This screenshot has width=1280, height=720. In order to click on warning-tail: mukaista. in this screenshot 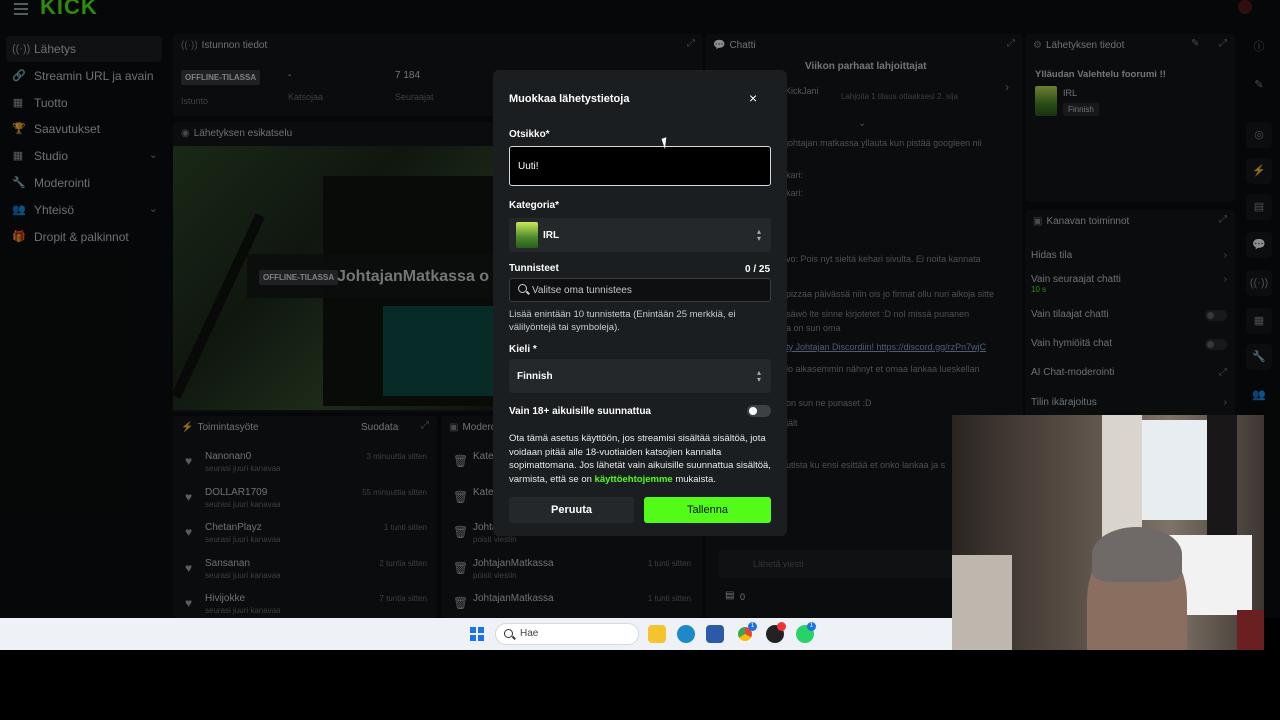, I will do `click(694, 479)`.